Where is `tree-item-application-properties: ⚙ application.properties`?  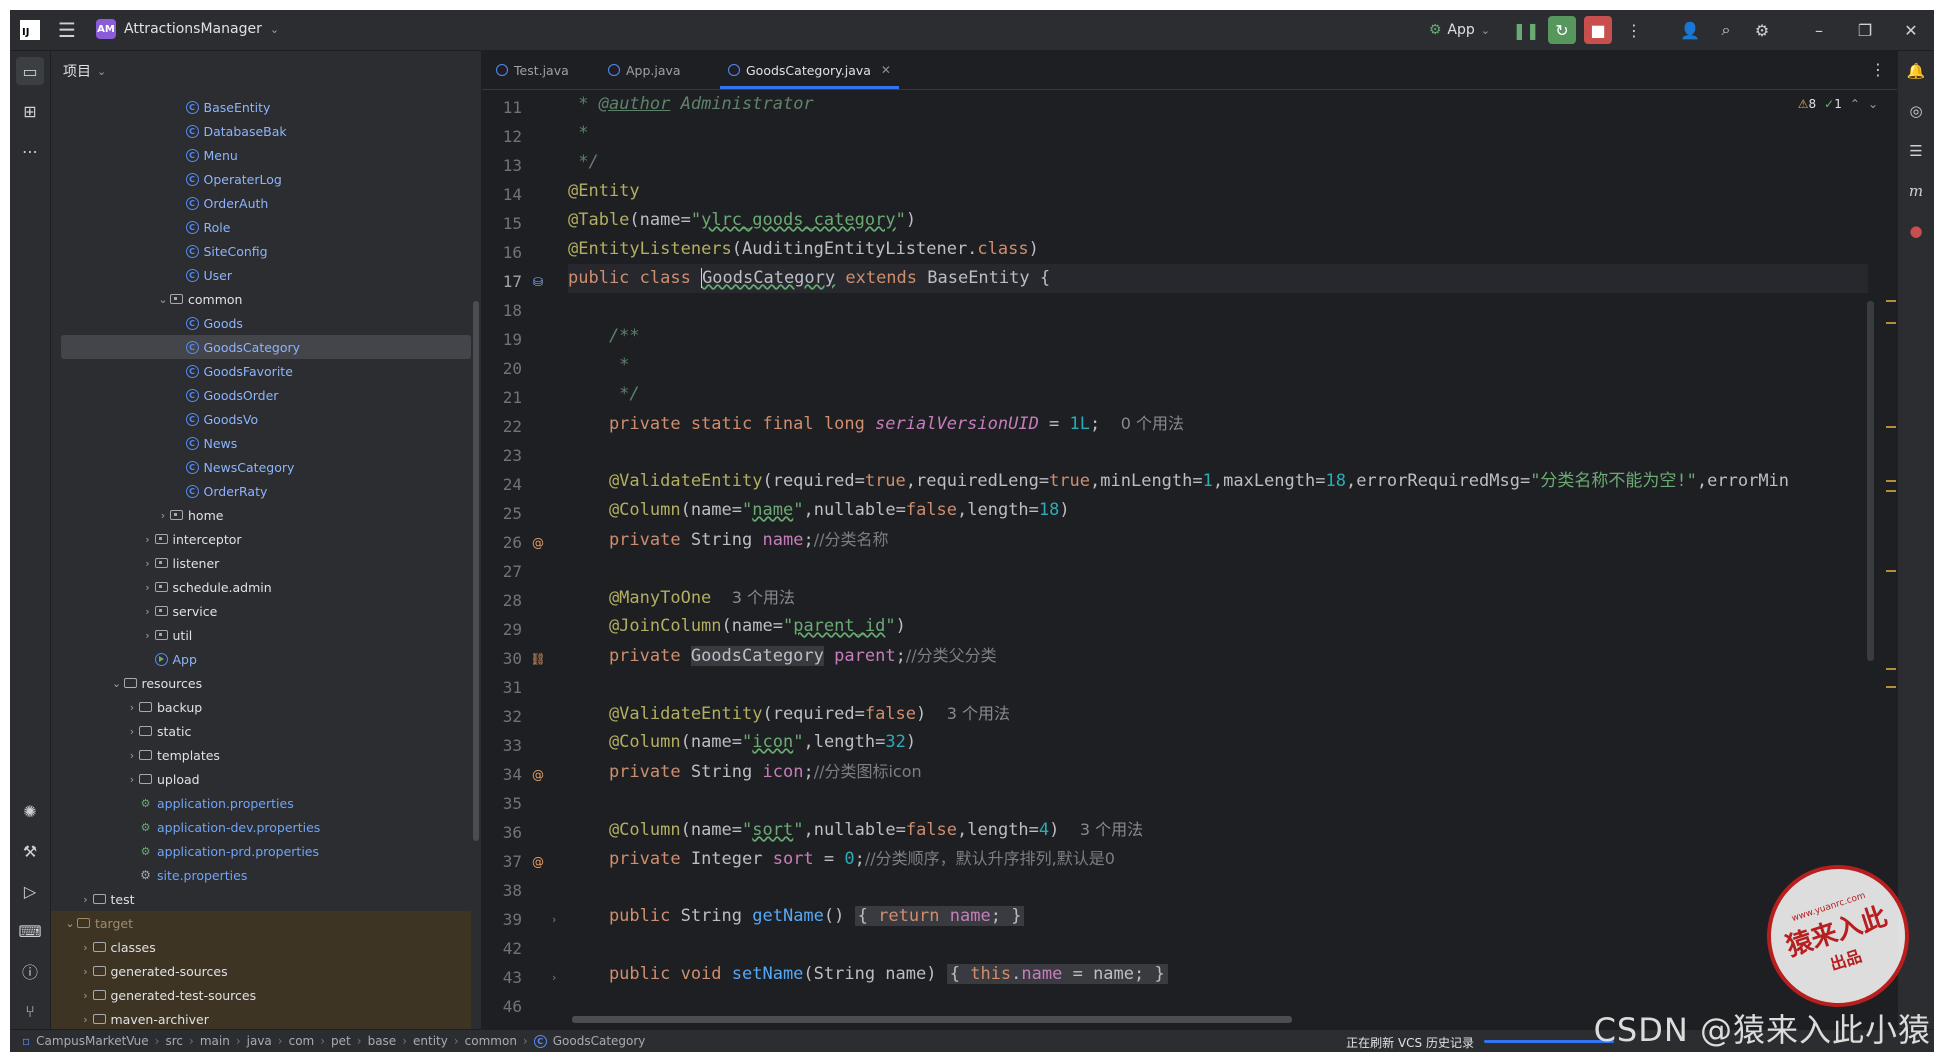
tree-item-application-properties: ⚙ application.properties is located at coordinates (261, 803).